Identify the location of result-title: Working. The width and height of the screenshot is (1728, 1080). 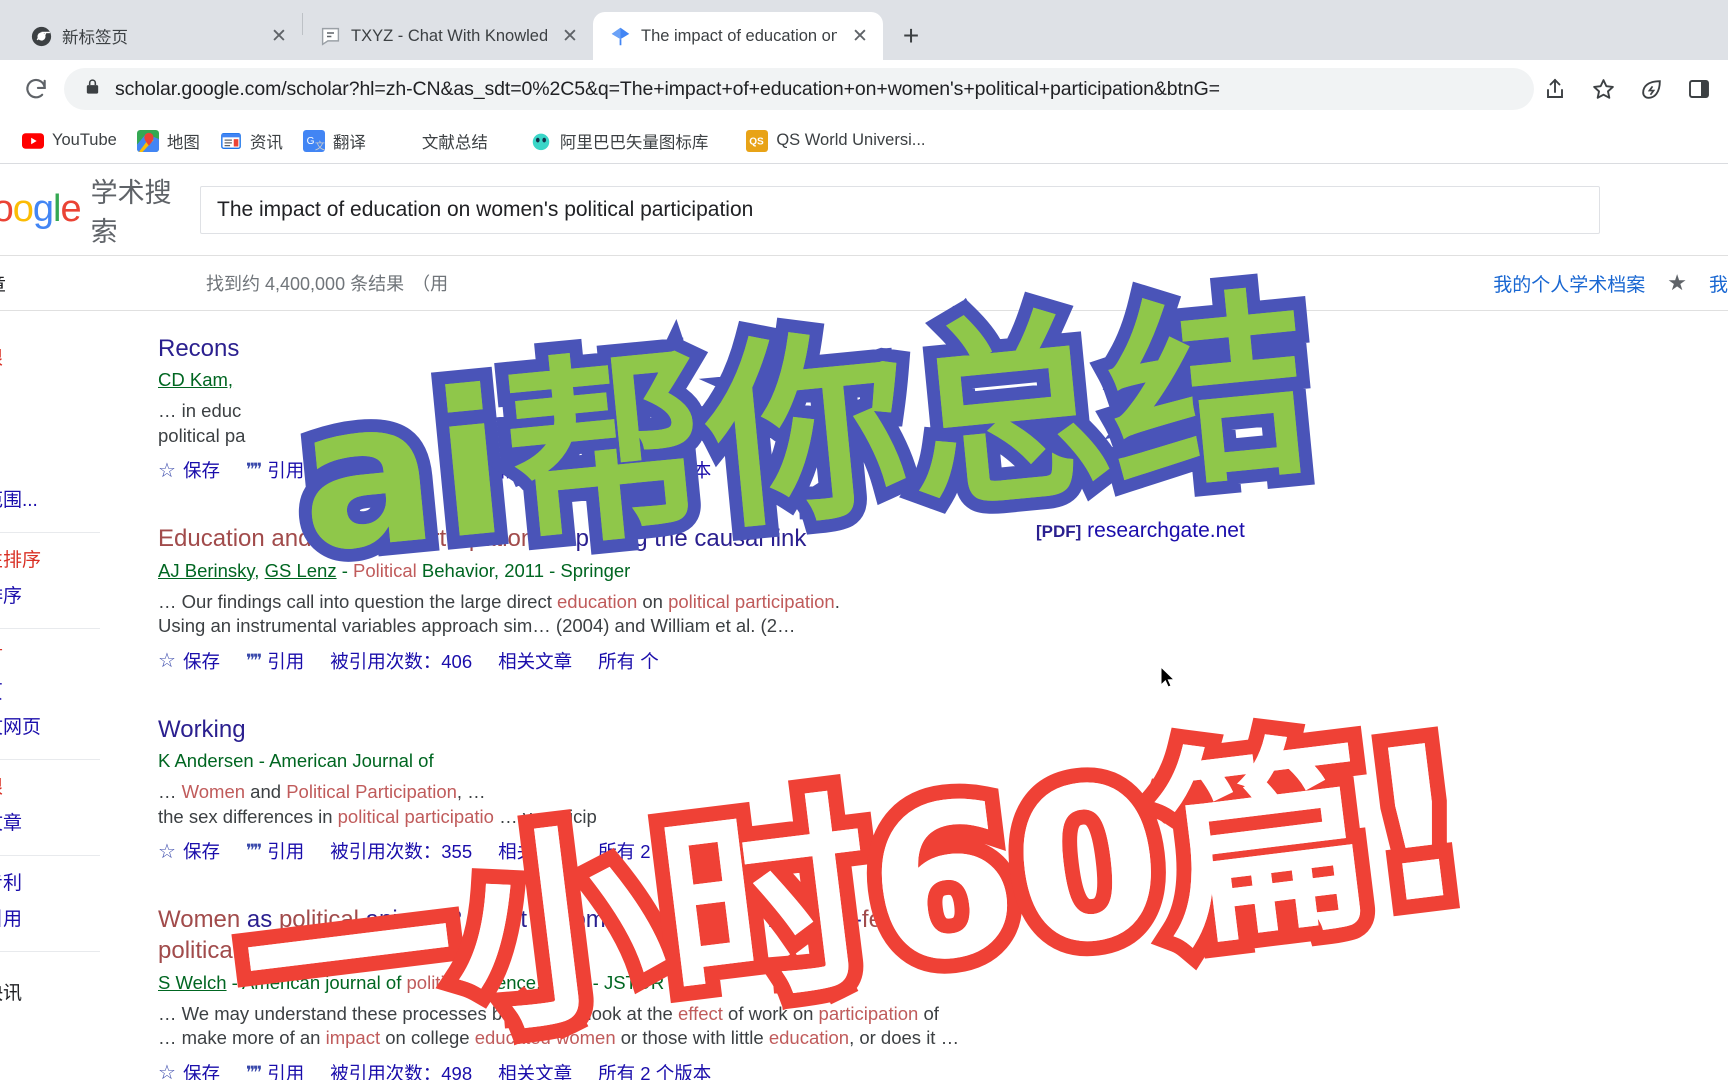
(653, 729).